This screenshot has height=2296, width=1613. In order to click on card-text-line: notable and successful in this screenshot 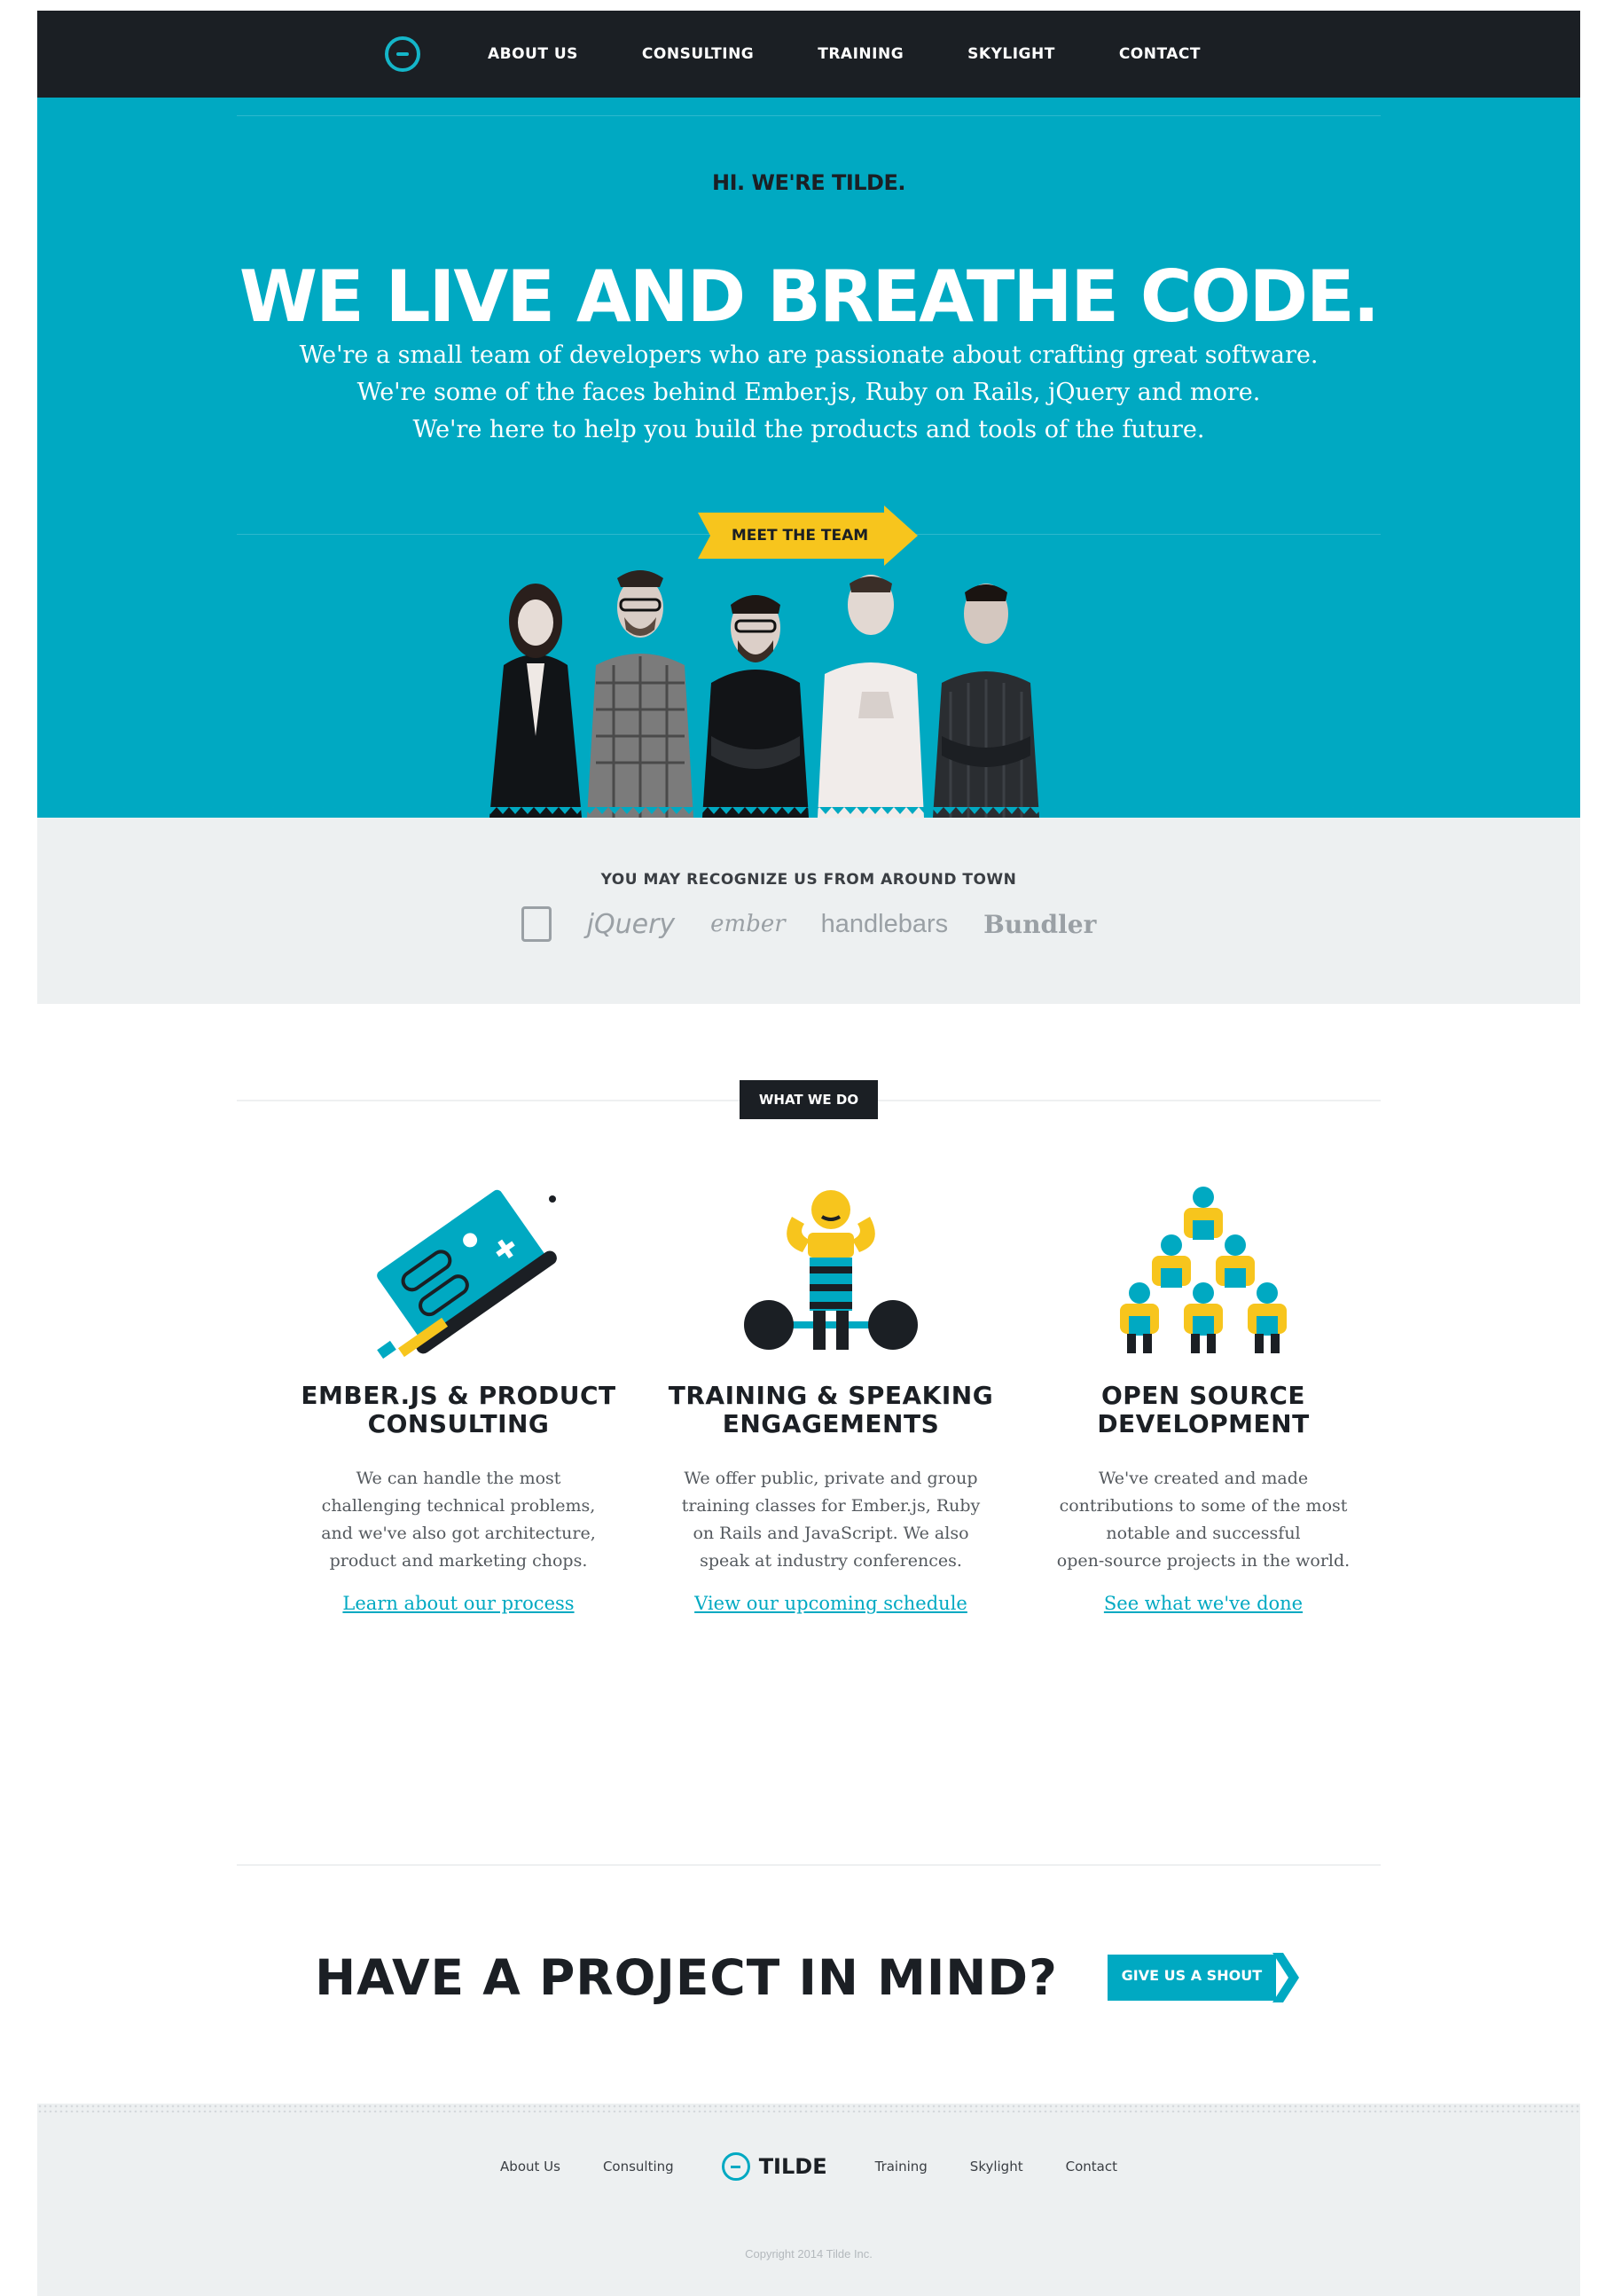, I will do `click(1203, 1533)`.